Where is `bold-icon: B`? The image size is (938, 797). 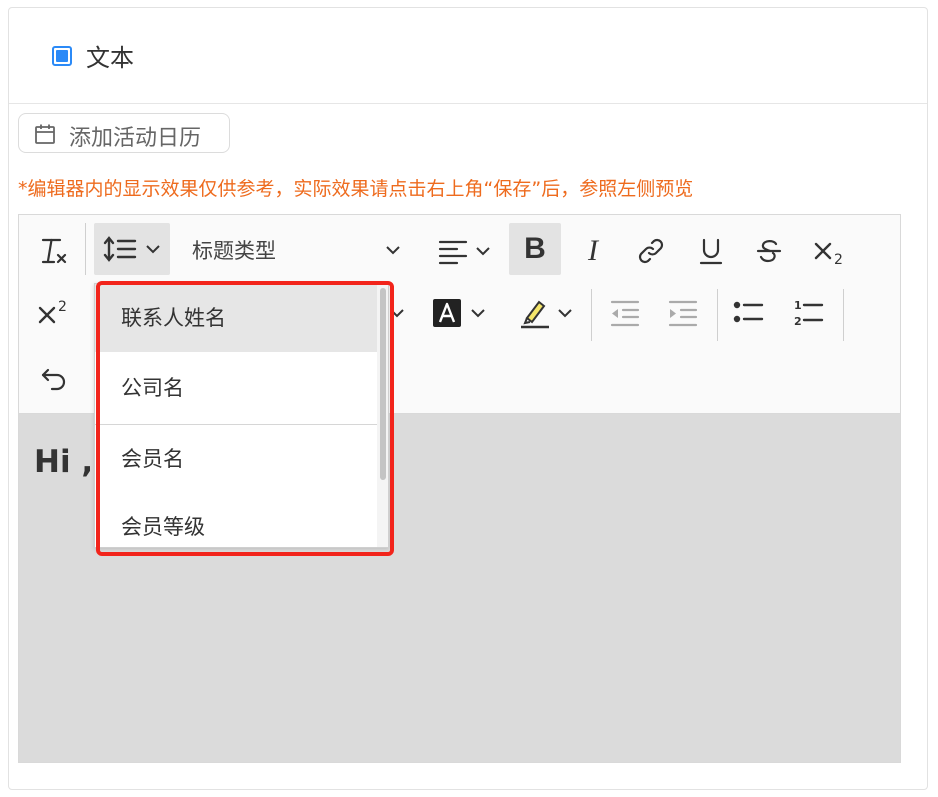 bold-icon: B is located at coordinates (535, 248).